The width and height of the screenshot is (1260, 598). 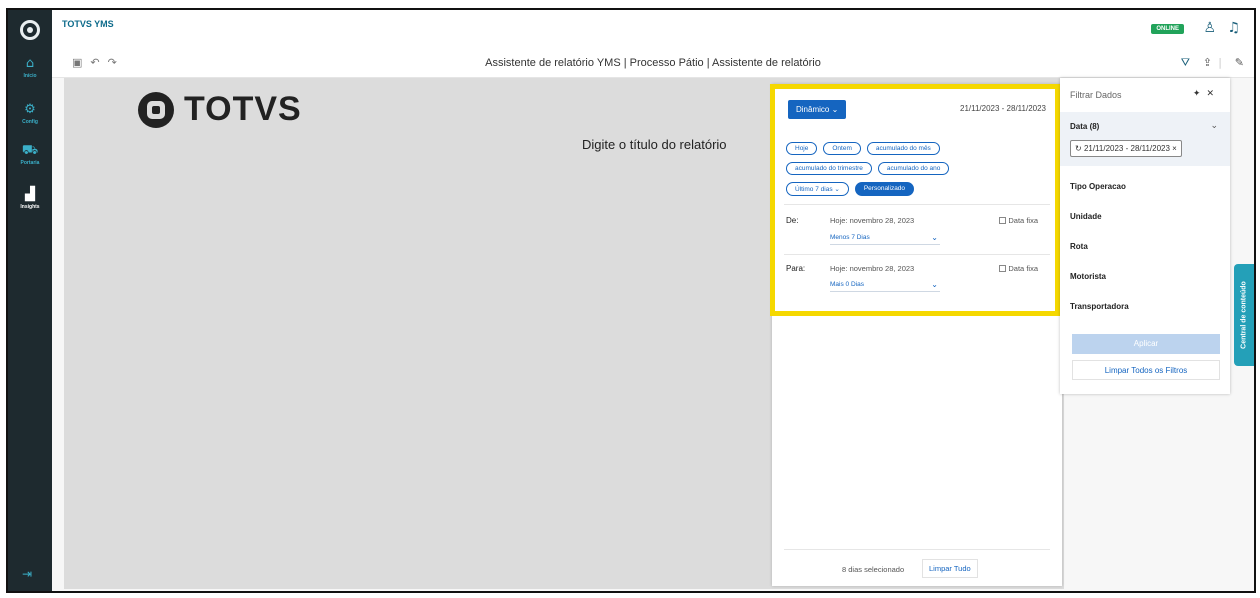 I want to click on to-fixed-checkbox: Data fixa, so click(x=1018, y=268).